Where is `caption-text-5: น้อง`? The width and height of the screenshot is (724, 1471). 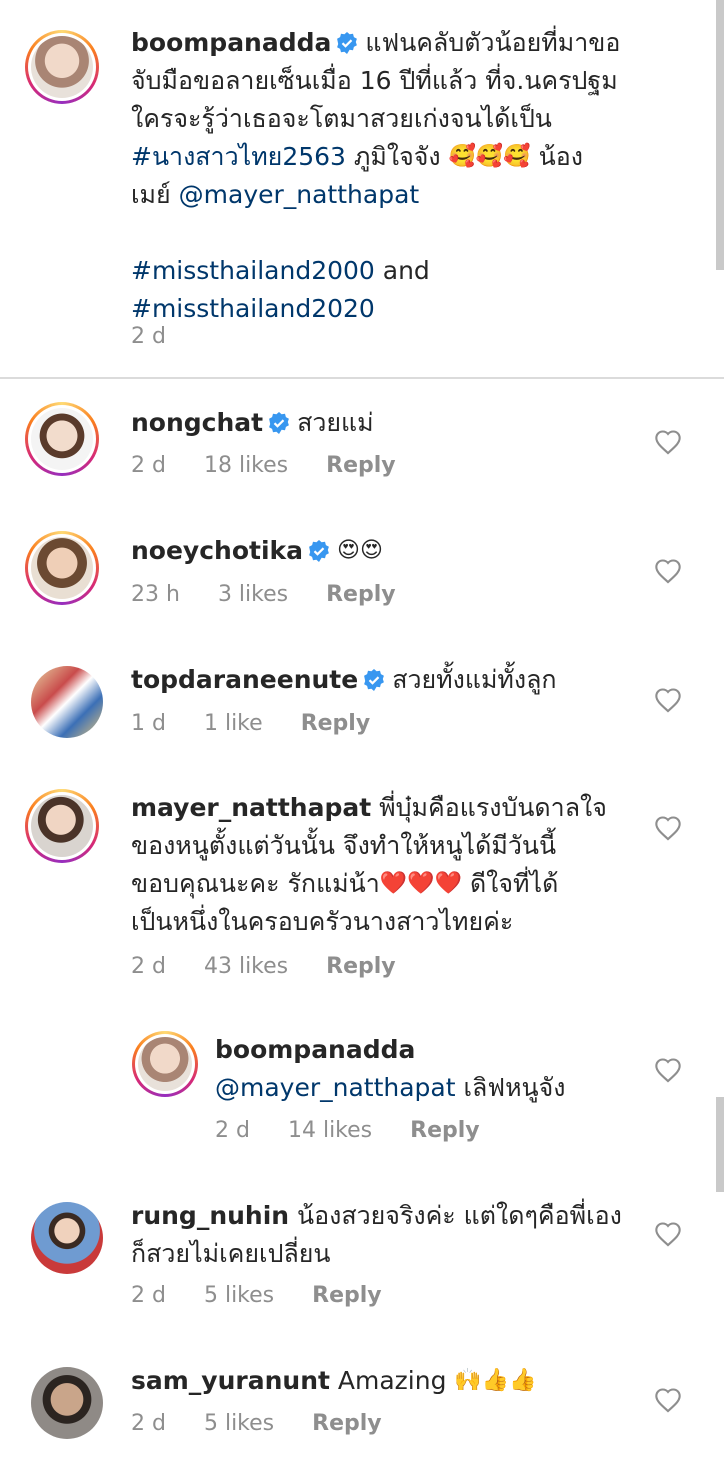 caption-text-5: น้อง is located at coordinates (560, 156).